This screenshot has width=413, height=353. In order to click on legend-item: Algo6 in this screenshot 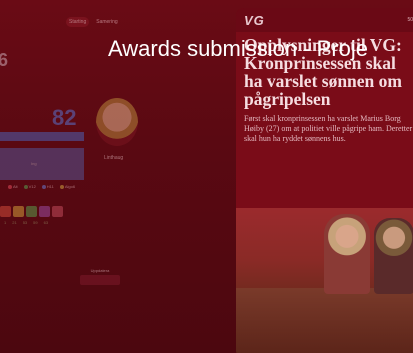, I will do `click(67, 186)`.